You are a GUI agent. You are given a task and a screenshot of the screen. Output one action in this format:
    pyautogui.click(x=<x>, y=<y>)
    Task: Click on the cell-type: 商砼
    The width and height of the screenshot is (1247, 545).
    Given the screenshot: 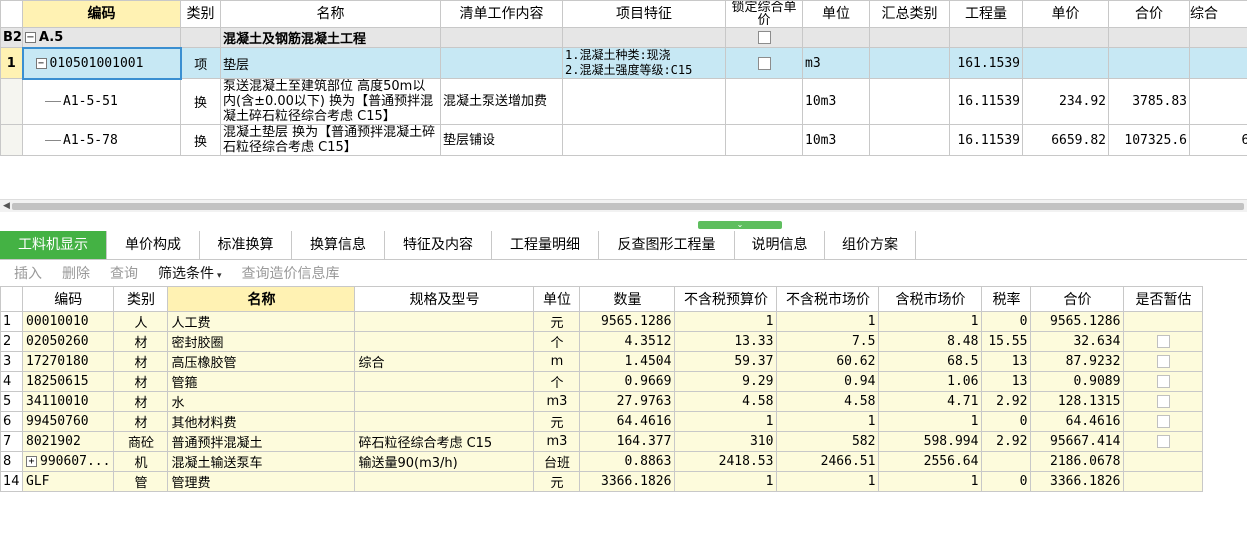 What is the action you would take?
    pyautogui.click(x=141, y=441)
    